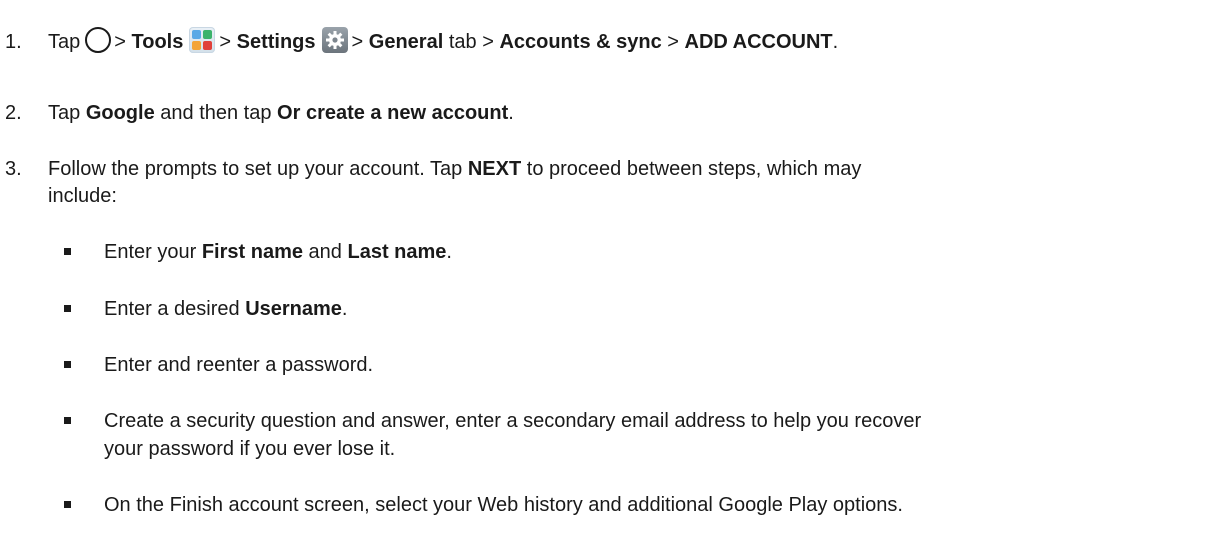 The image size is (1207, 557). What do you see at coordinates (157, 42) in the screenshot?
I see `tools-label: Tools` at bounding box center [157, 42].